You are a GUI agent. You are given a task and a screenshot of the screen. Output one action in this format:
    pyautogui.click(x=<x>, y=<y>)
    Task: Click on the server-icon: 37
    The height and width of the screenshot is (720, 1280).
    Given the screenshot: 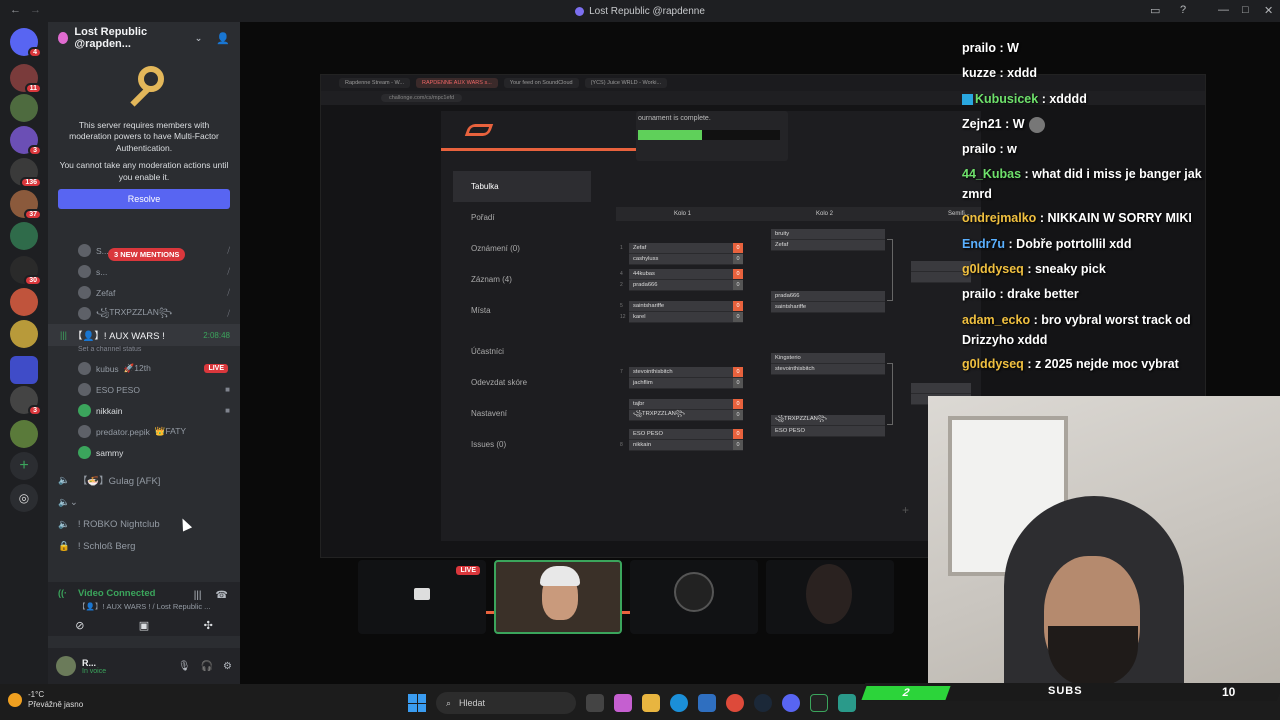 What is the action you would take?
    pyautogui.click(x=26, y=205)
    